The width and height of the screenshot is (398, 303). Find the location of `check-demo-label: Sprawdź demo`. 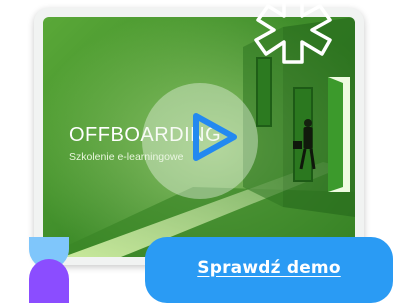

check-demo-label: Sprawdź demo is located at coordinates (269, 268).